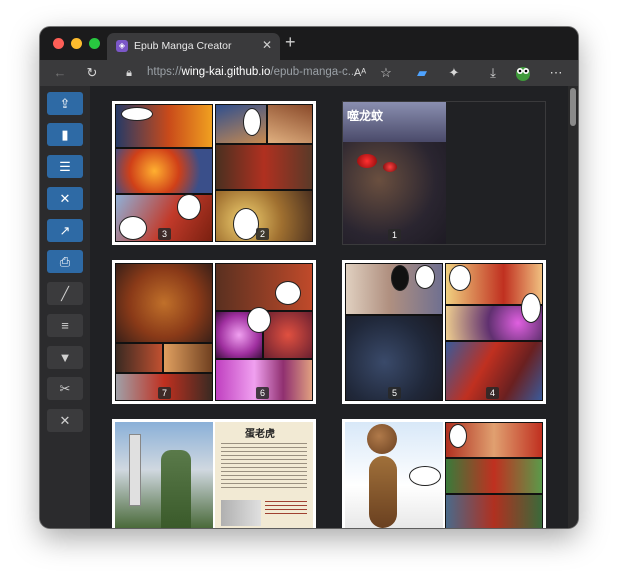 The image size is (618, 581). I want to click on upload-button: ⇪, so click(65, 103).